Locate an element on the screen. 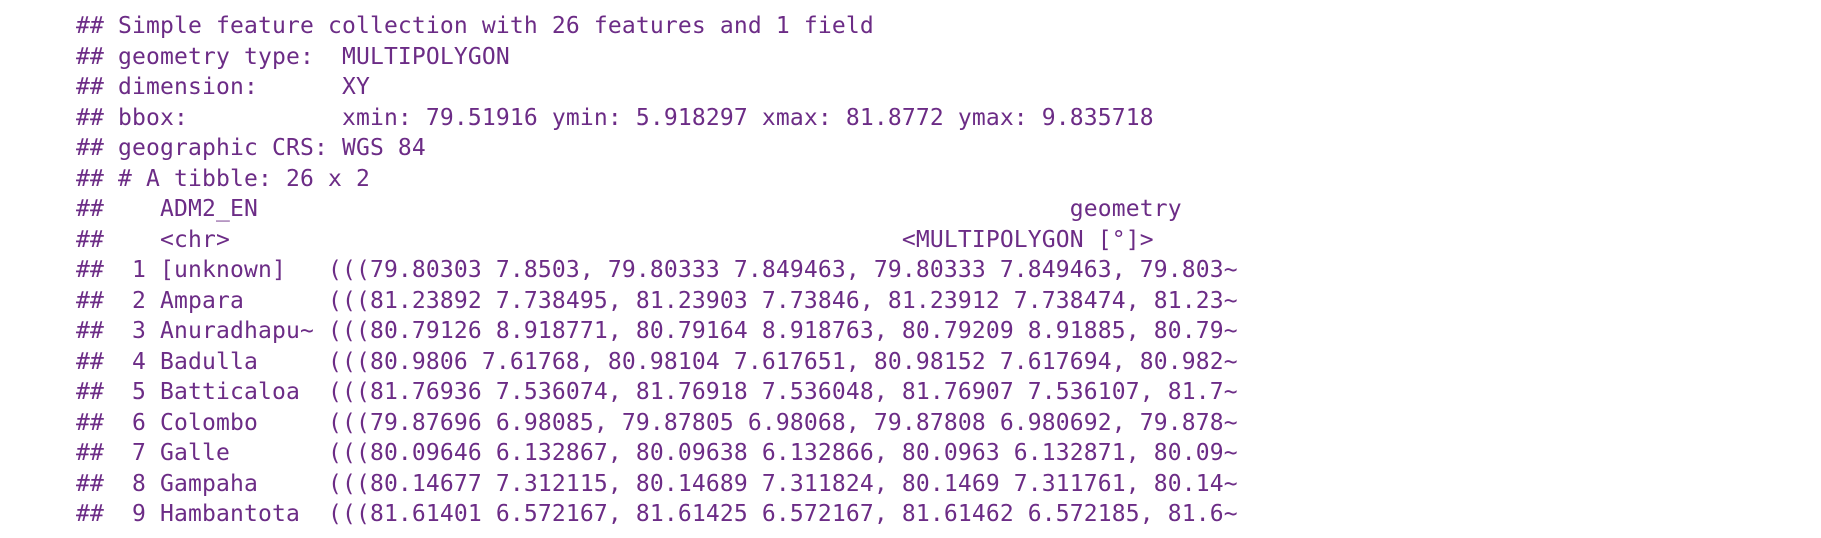 This screenshot has height=538, width=1821. output-line-column-names: ## ADM2_EN geometry is located at coordinates (629, 209).